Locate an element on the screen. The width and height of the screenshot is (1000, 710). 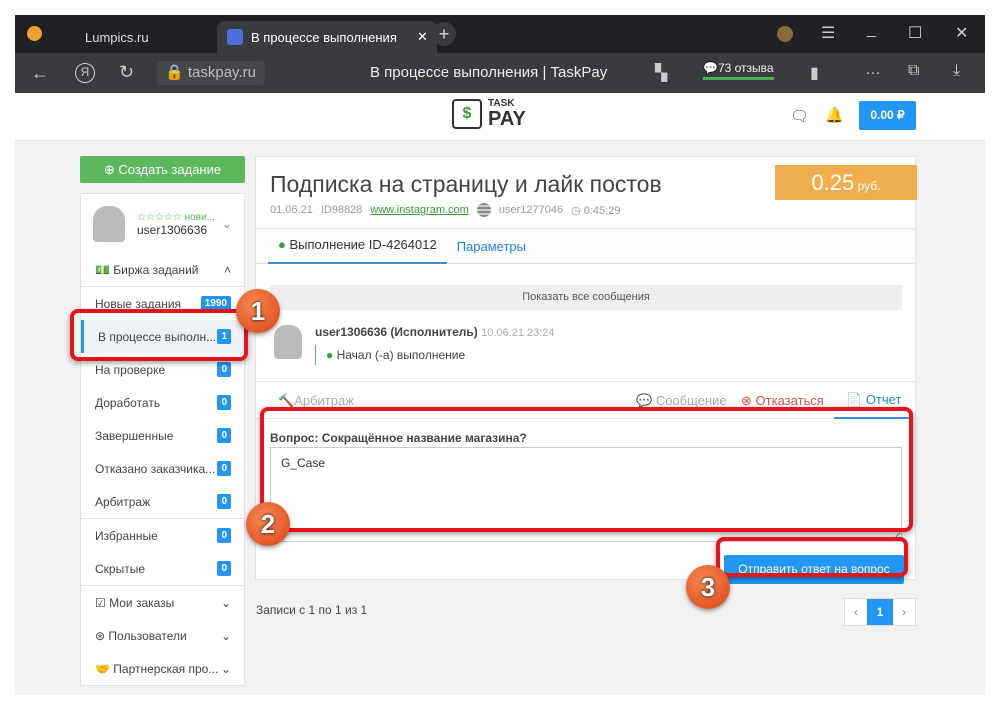
download-icon: ⤓ is located at coordinates (956, 71).